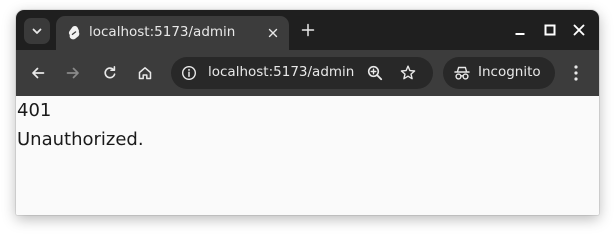 The height and width of the screenshot is (247, 615). I want to click on home-icon, so click(145, 73).